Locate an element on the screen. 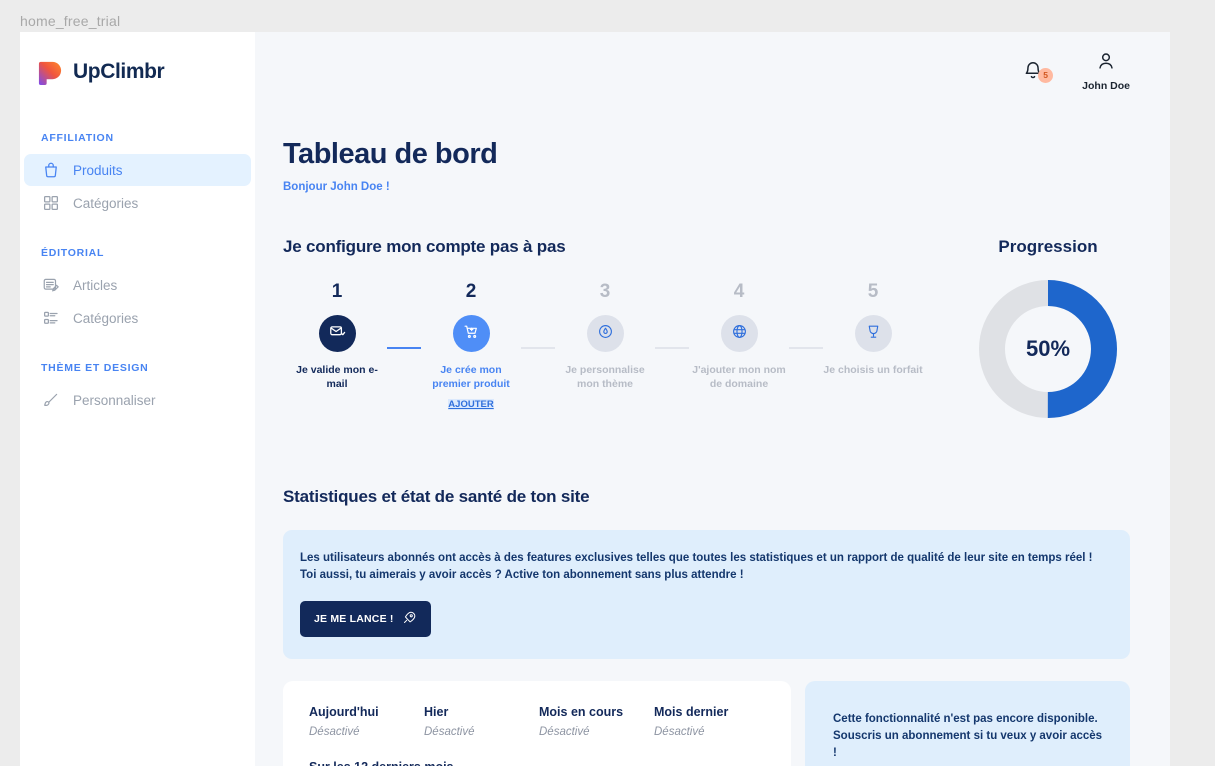  step-3: 3 Je personnalise mon thème is located at coordinates (605, 336).